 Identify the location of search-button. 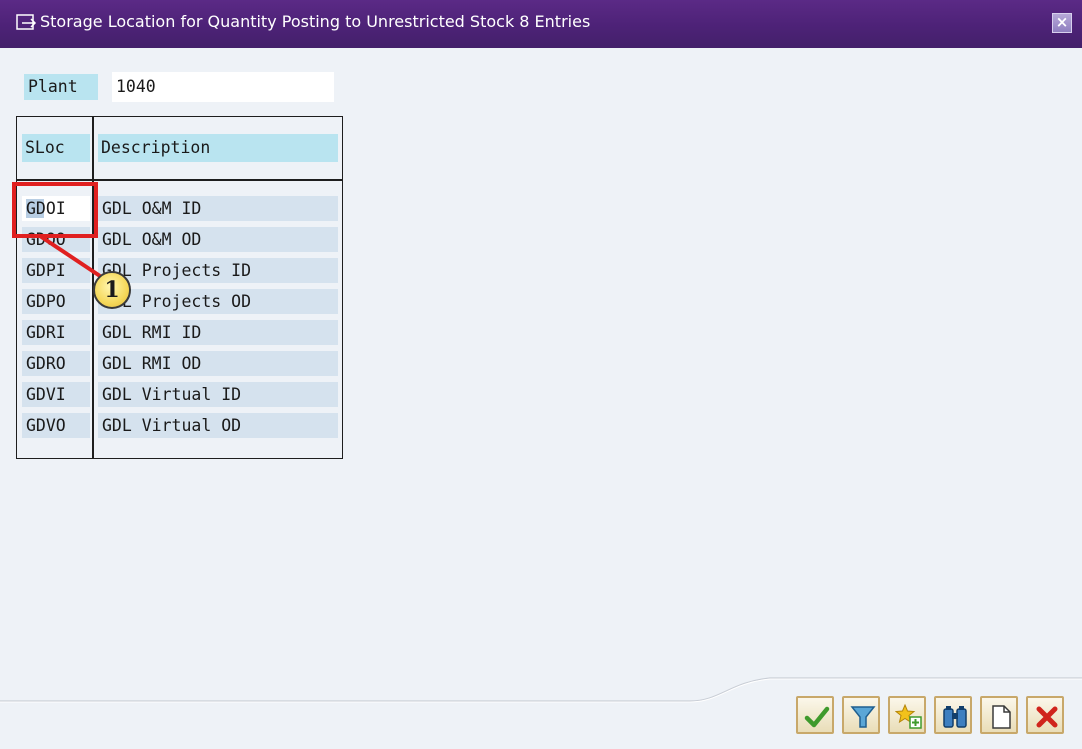
(953, 715).